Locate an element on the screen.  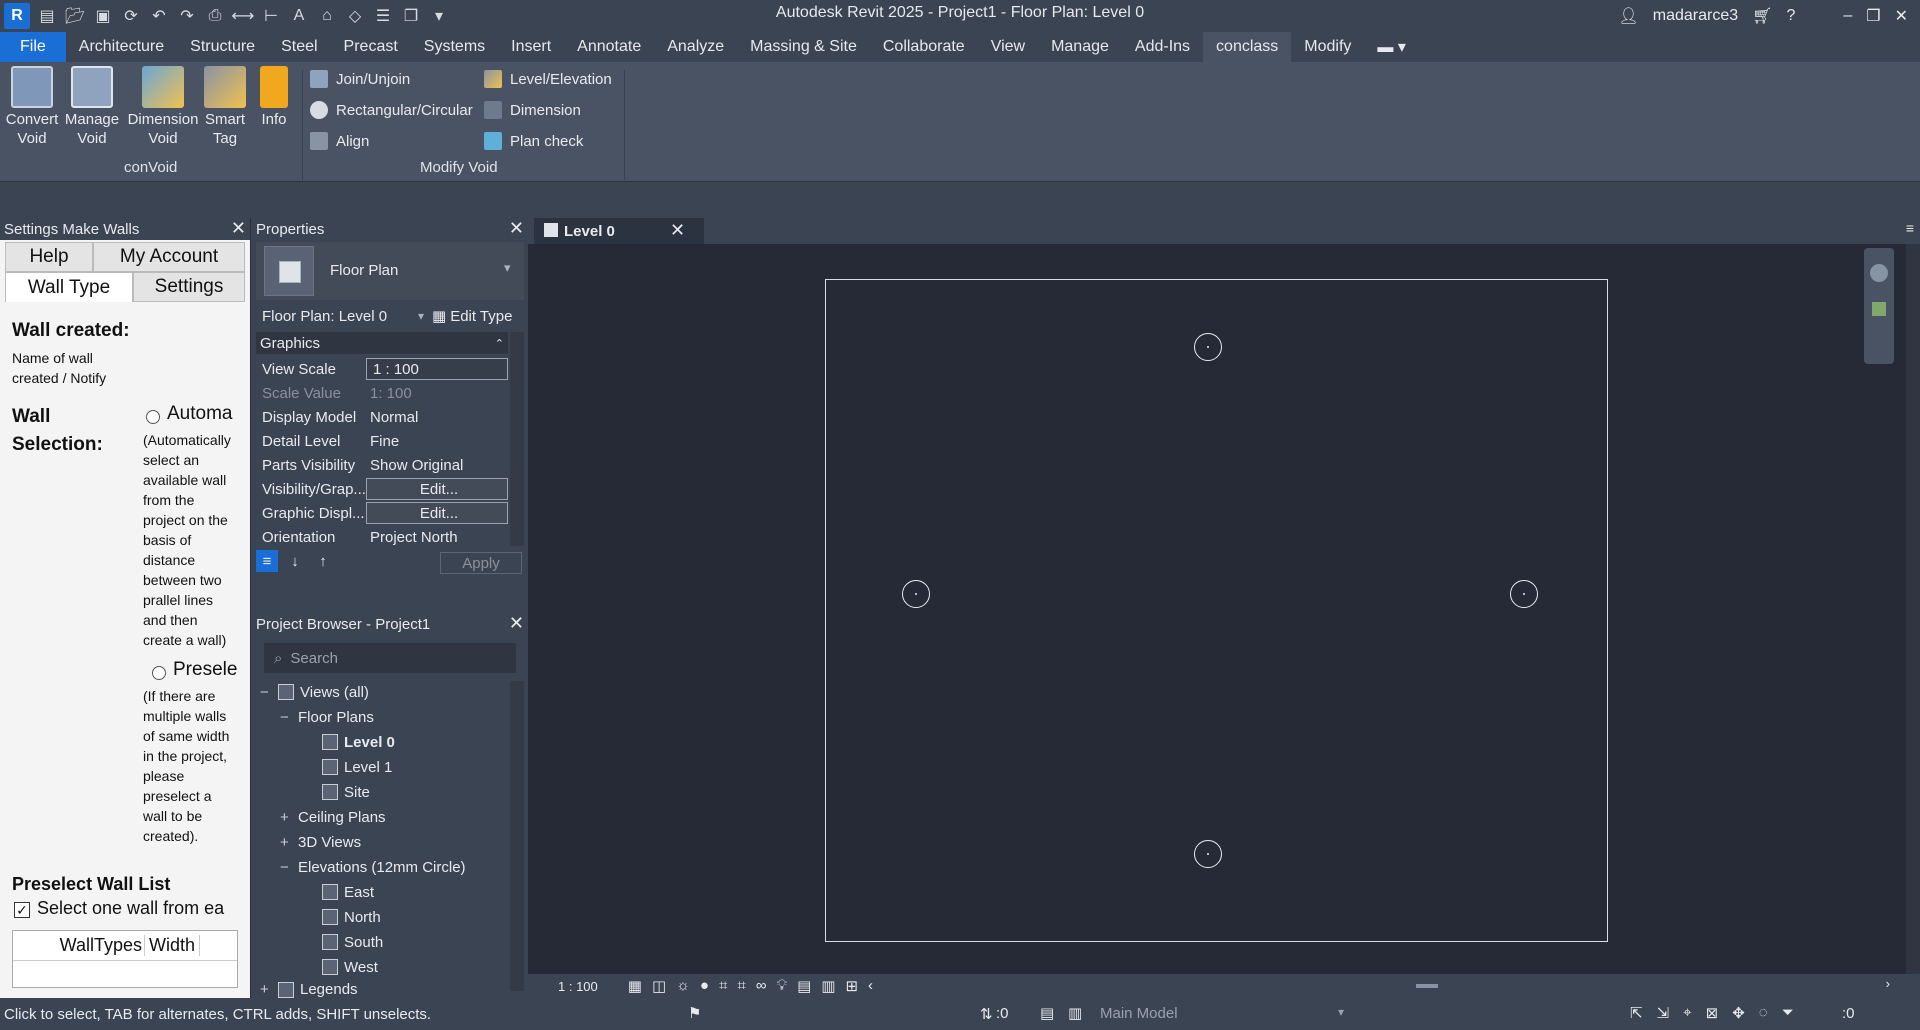
background-process-icon: ◌ is located at coordinates (1763, 1013).